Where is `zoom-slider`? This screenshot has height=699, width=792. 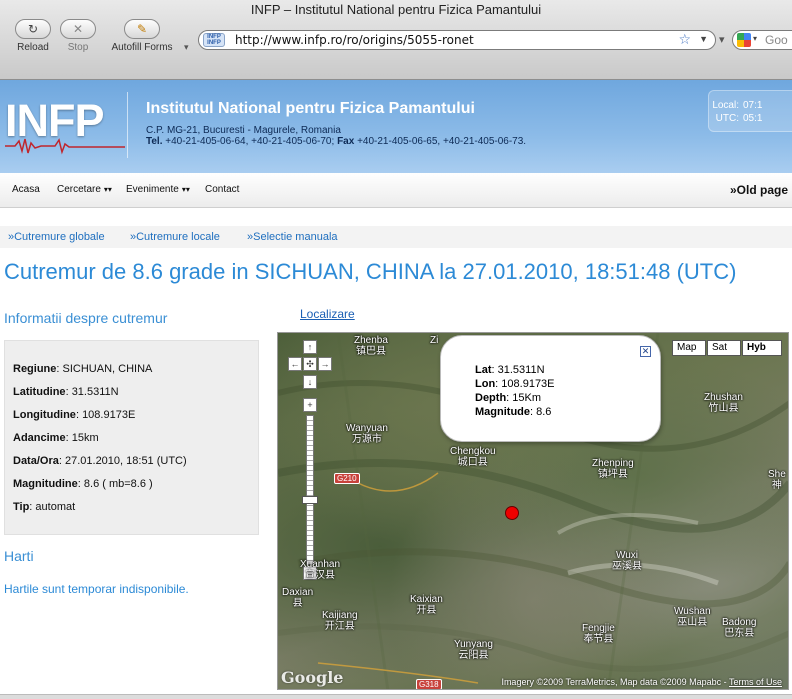
zoom-slider is located at coordinates (310, 490).